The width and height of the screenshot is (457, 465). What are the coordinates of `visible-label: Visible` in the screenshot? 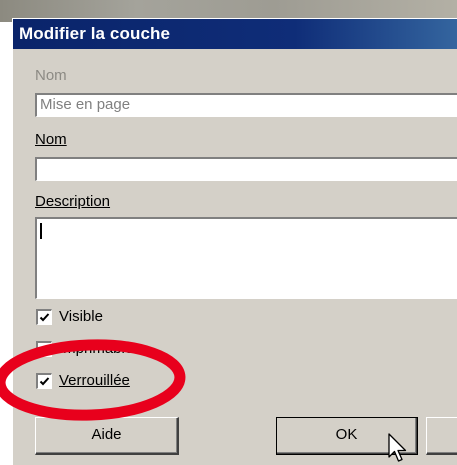 It's located at (81, 316).